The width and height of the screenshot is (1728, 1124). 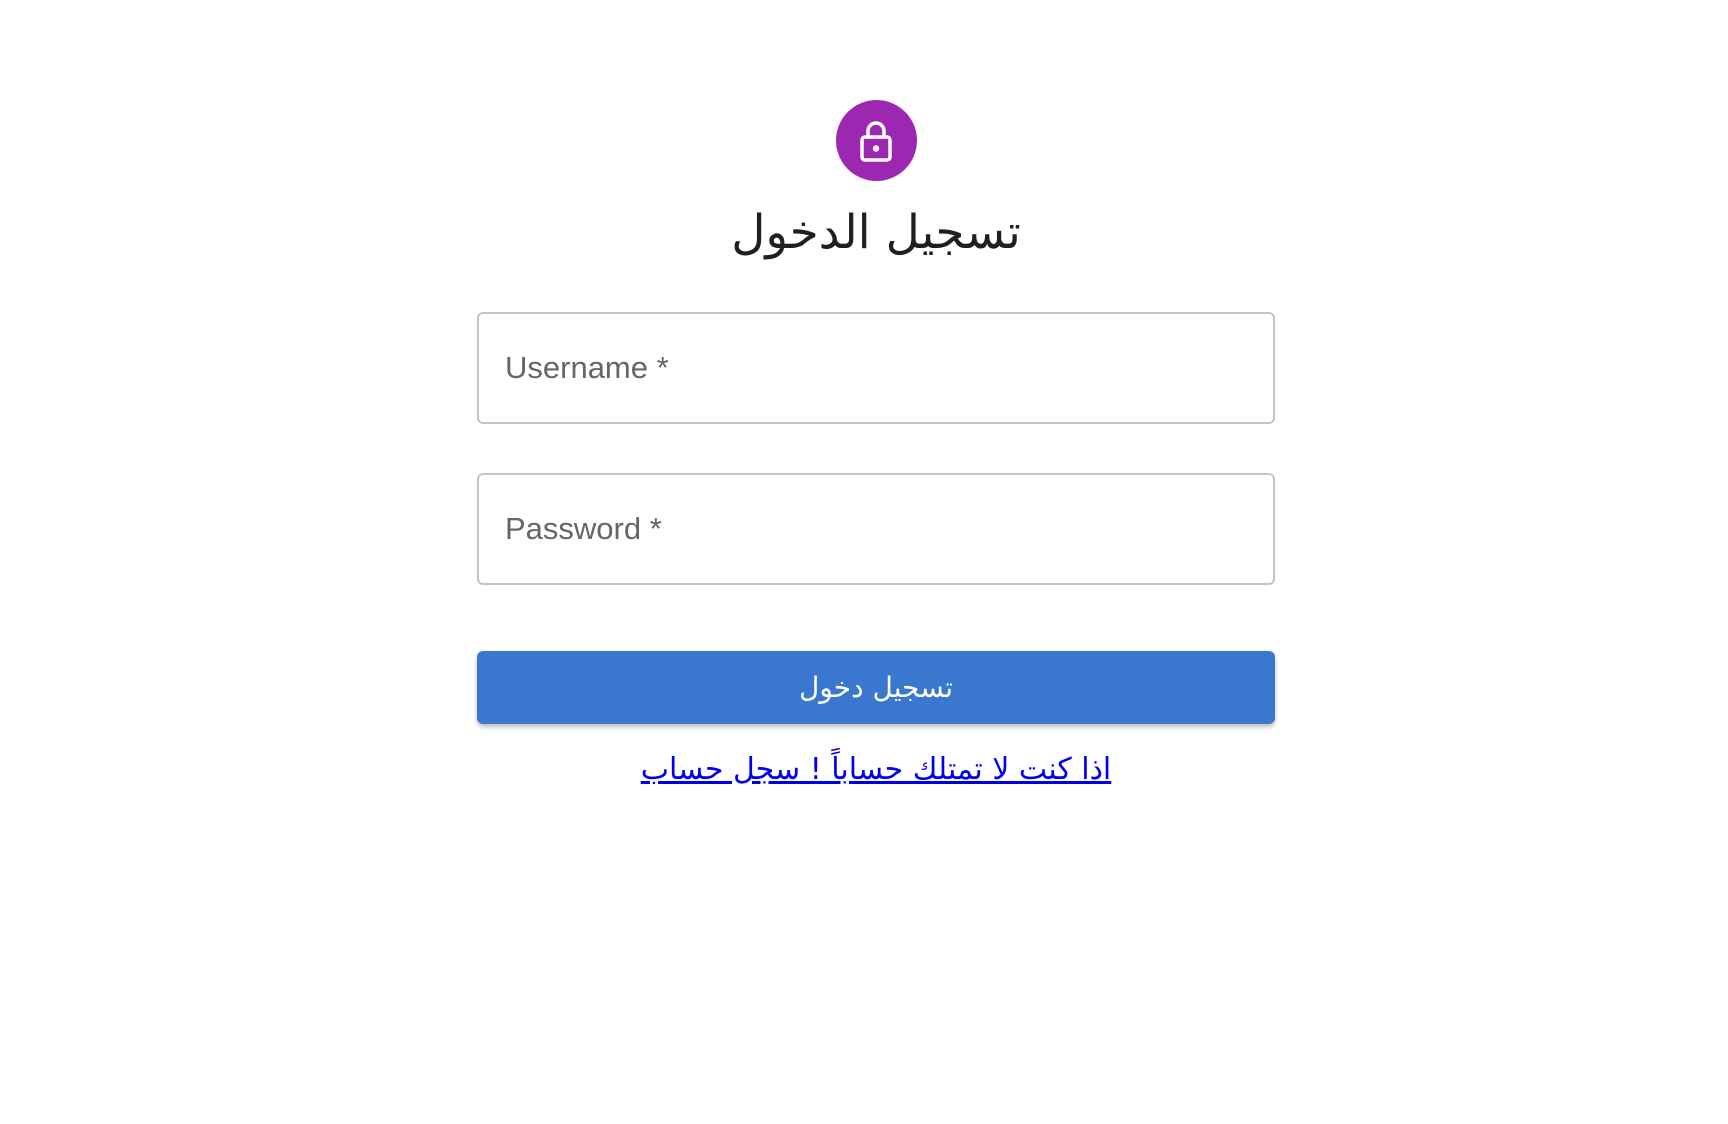 I want to click on username-input, so click(x=876, y=368).